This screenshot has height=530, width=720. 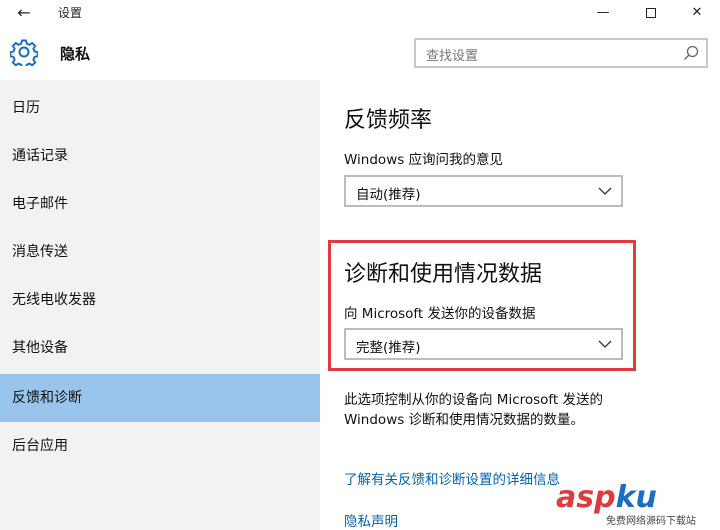 What do you see at coordinates (452, 478) in the screenshot?
I see `learn-more-link: 了解有关反馈和诊断设置的详细信息` at bounding box center [452, 478].